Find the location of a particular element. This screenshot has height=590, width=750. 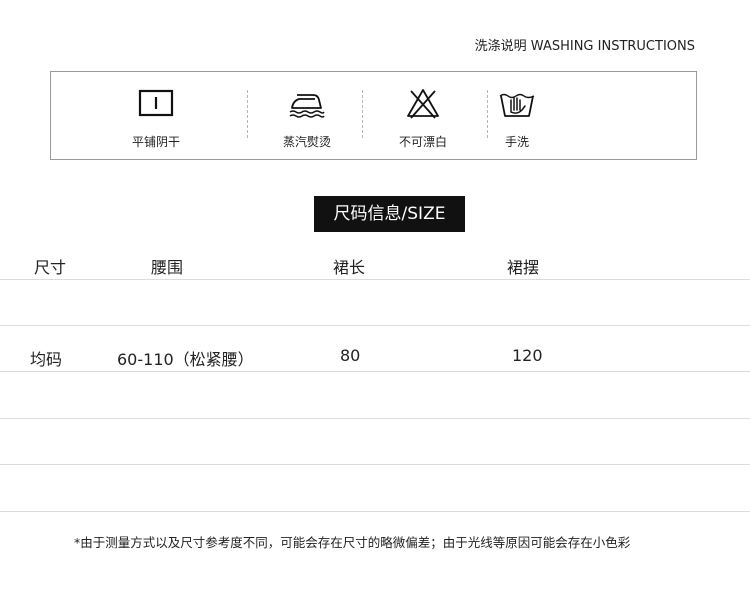

flat-dry-icon is located at coordinates (156, 103).